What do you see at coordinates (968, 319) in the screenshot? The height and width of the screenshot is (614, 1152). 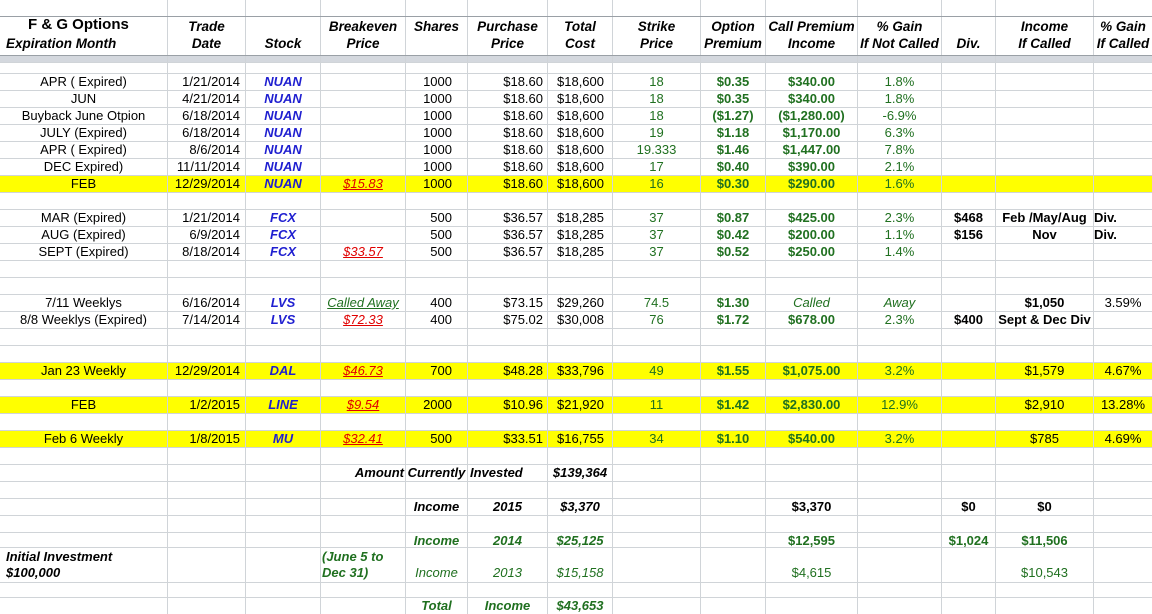 I see `cell-div: $400` at bounding box center [968, 319].